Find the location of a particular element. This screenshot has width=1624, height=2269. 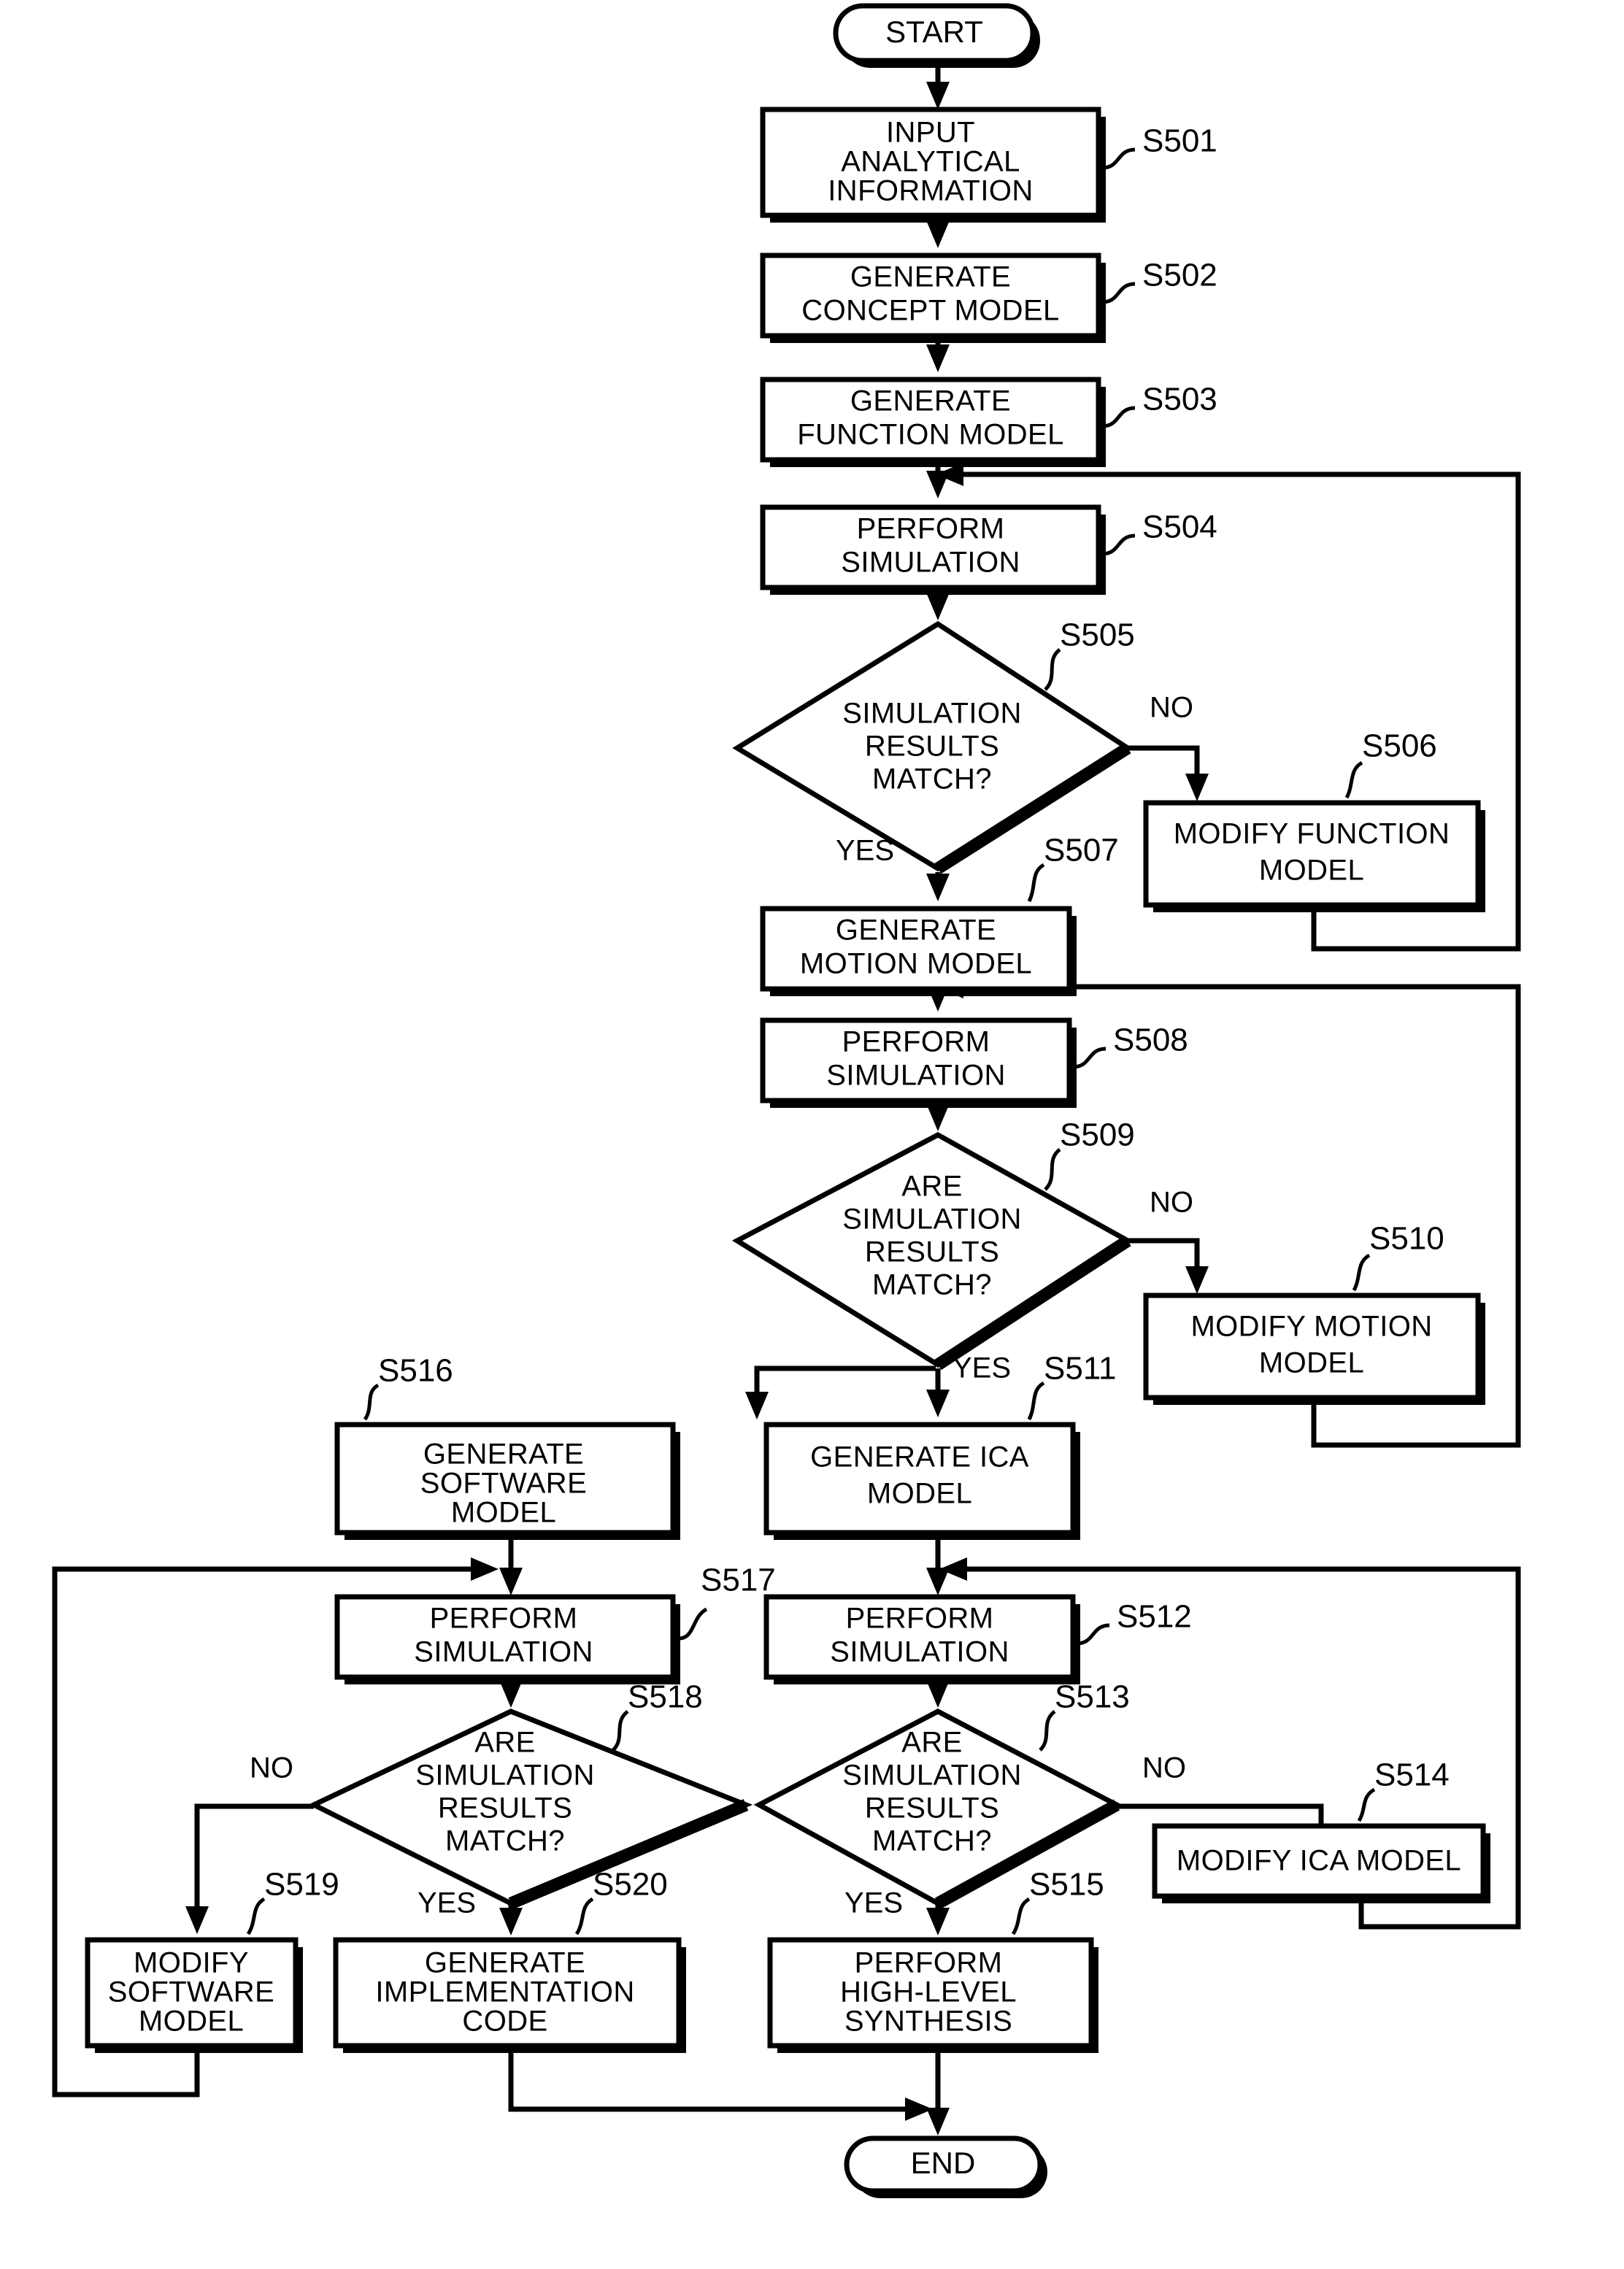

node-s504: PERFORM SIMULATION is located at coordinates (933, 549).